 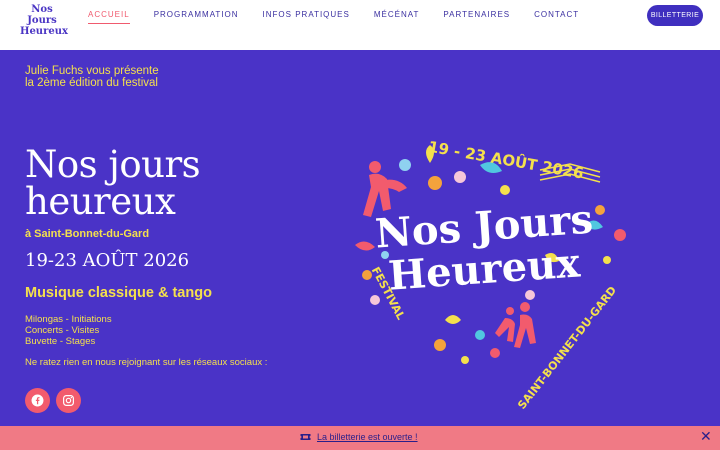 I want to click on tango-dancers-bottom, so click(x=515, y=325).